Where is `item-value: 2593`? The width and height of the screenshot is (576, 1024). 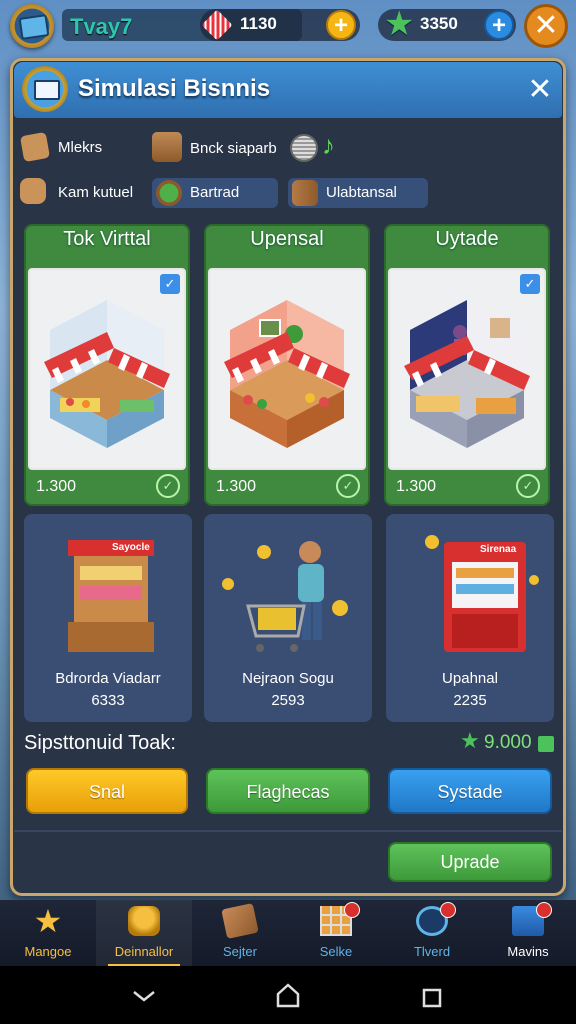 item-value: 2593 is located at coordinates (288, 700).